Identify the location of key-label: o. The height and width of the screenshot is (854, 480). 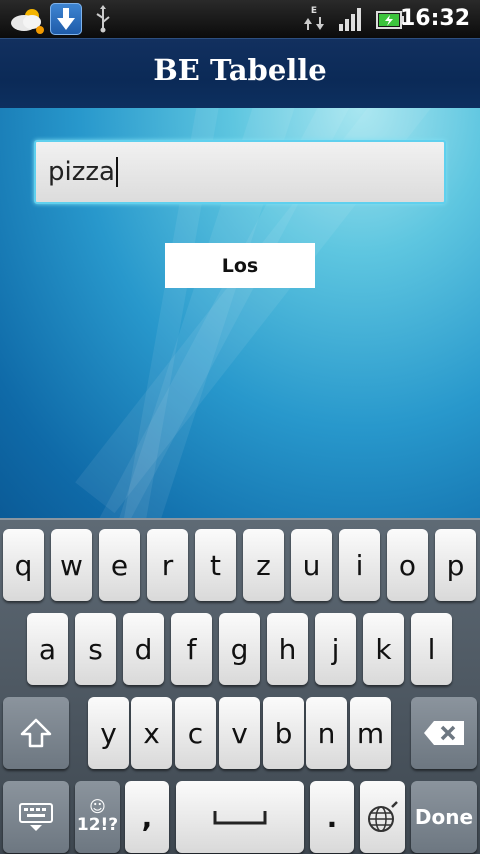
(407, 565).